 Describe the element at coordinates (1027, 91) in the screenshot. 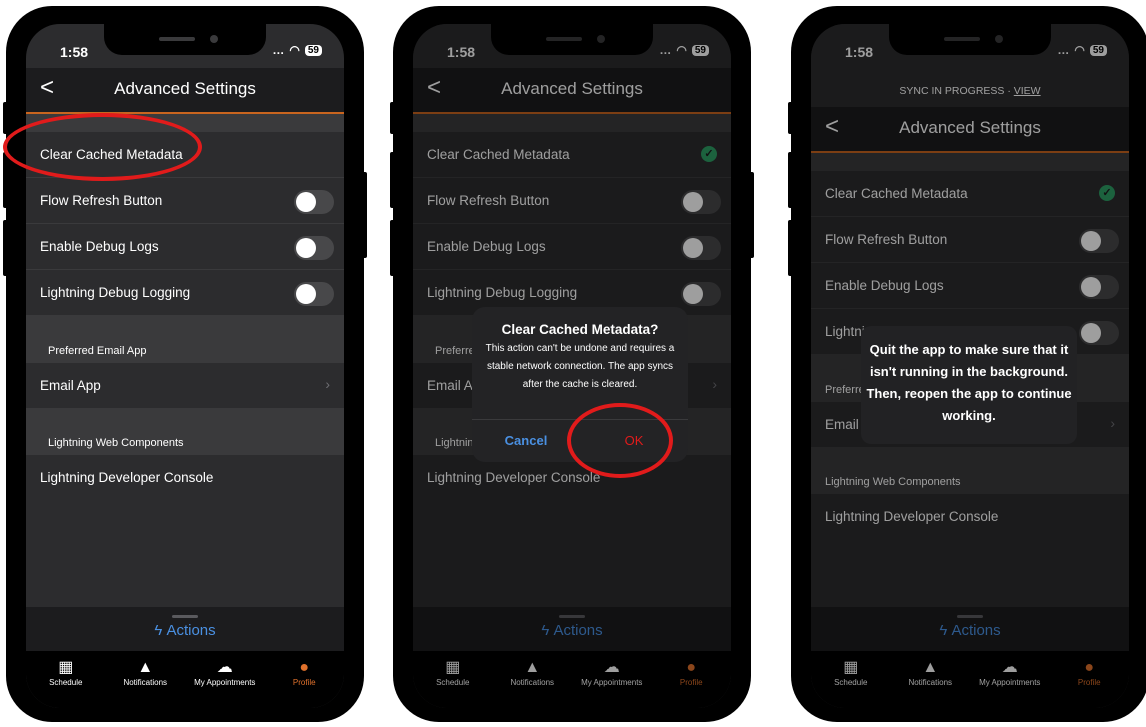

I see `view-link: VIEW` at that location.